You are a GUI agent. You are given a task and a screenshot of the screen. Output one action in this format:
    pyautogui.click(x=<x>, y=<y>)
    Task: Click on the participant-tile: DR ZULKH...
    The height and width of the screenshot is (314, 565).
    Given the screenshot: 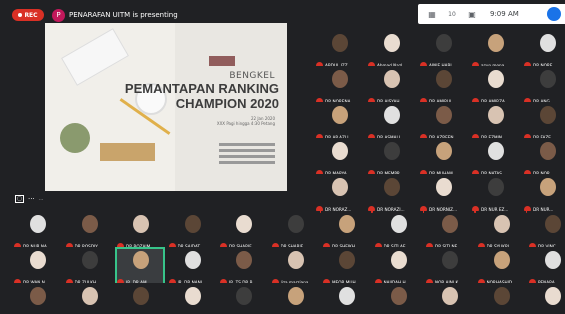 What is the action you would take?
    pyautogui.click(x=88, y=267)
    